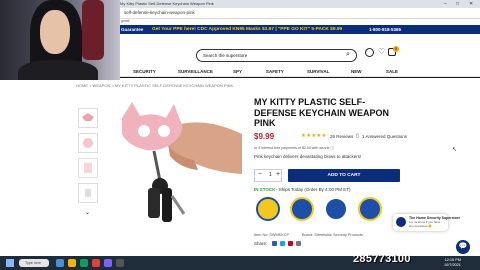 Image resolution: width=480 pixels, height=270 pixels. What do you see at coordinates (370, 209) in the screenshot?
I see `guarantee-badge-icon` at bounding box center [370, 209].